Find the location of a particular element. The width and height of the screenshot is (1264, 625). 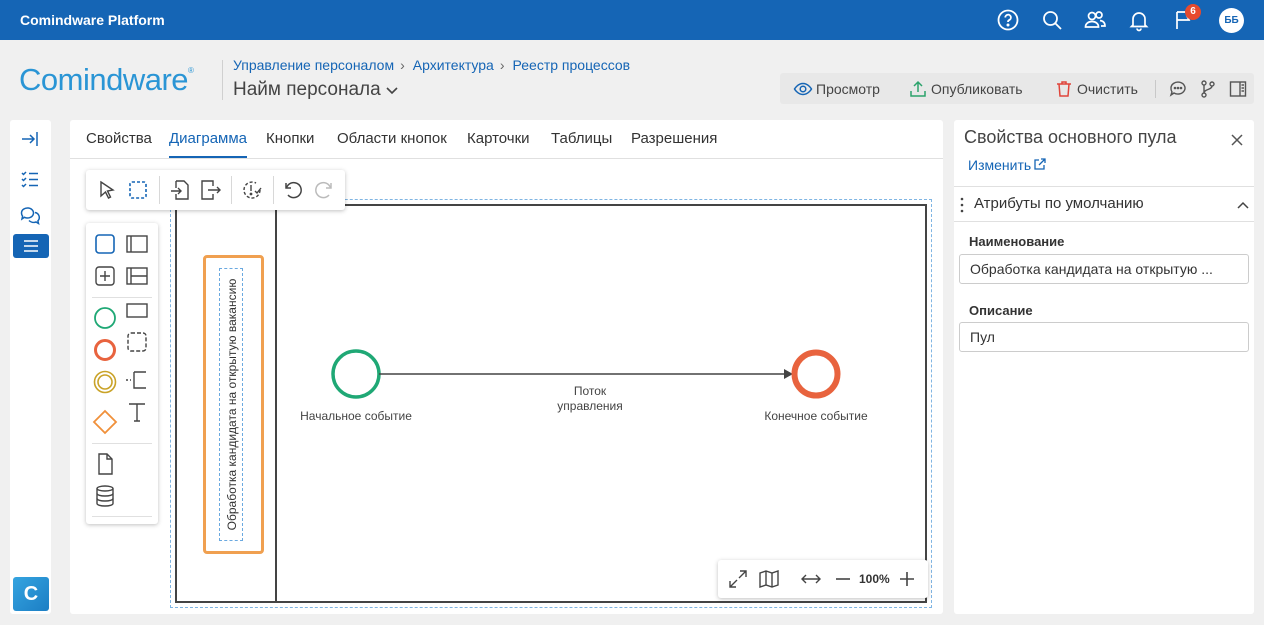

subprocess-shape-icon is located at coordinates (105, 276).